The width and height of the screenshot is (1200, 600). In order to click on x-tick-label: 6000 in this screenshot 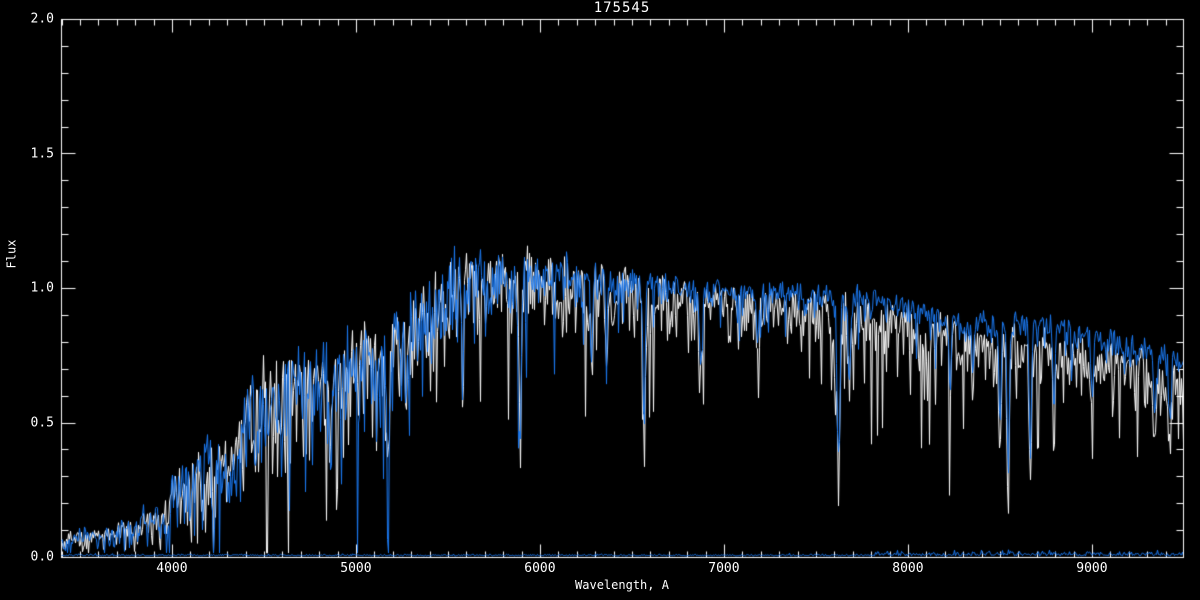, I will do `click(540, 568)`.